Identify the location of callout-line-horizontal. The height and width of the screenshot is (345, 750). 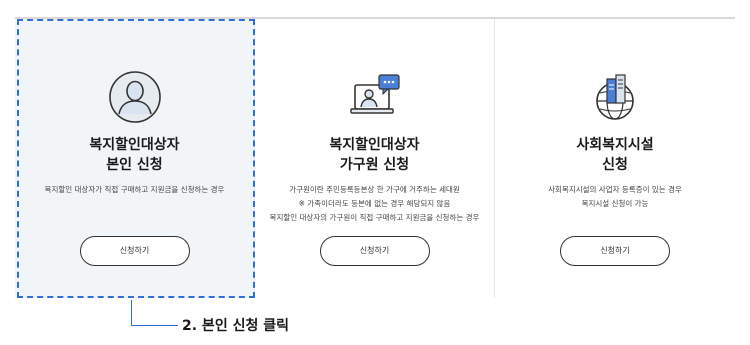
(154, 325).